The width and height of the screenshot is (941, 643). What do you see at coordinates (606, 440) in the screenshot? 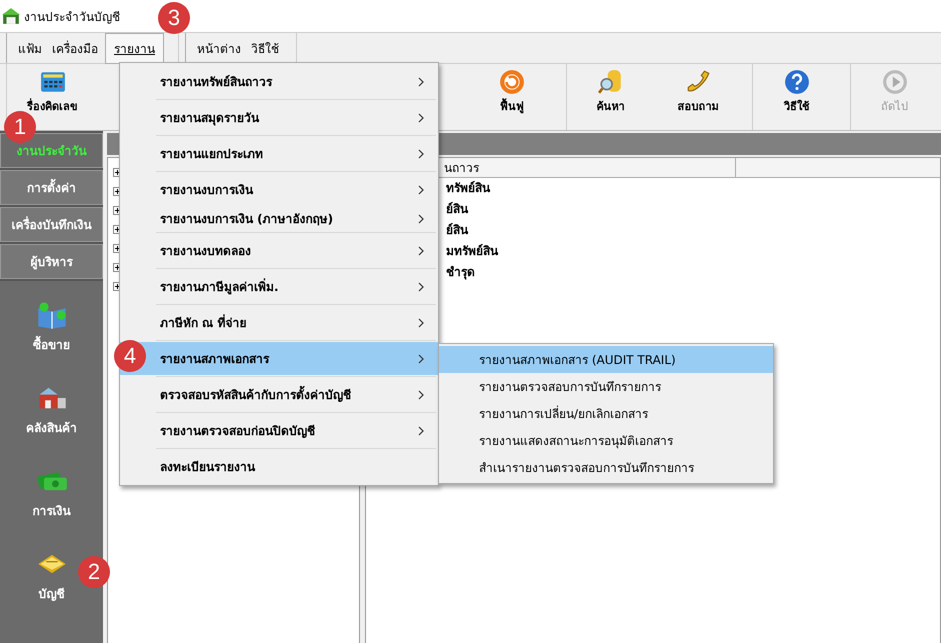
I see `menu-item: รายงานแสดงสถานะการอนุมัติเอกสาร` at bounding box center [606, 440].